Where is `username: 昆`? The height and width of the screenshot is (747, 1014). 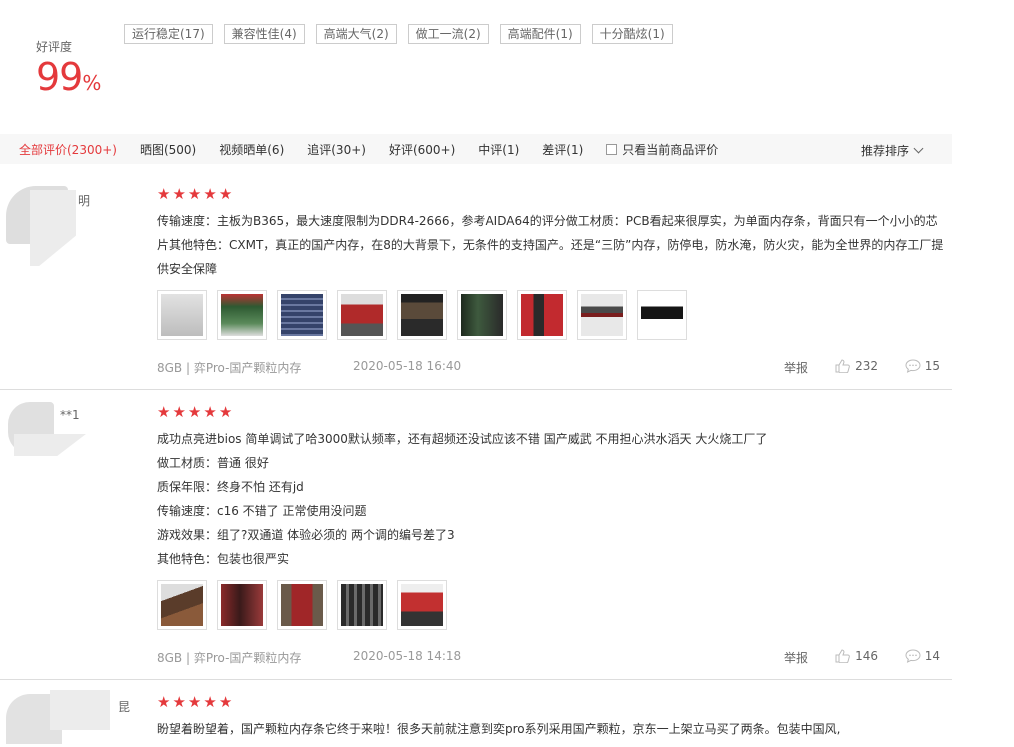
username: 昆 is located at coordinates (124, 707).